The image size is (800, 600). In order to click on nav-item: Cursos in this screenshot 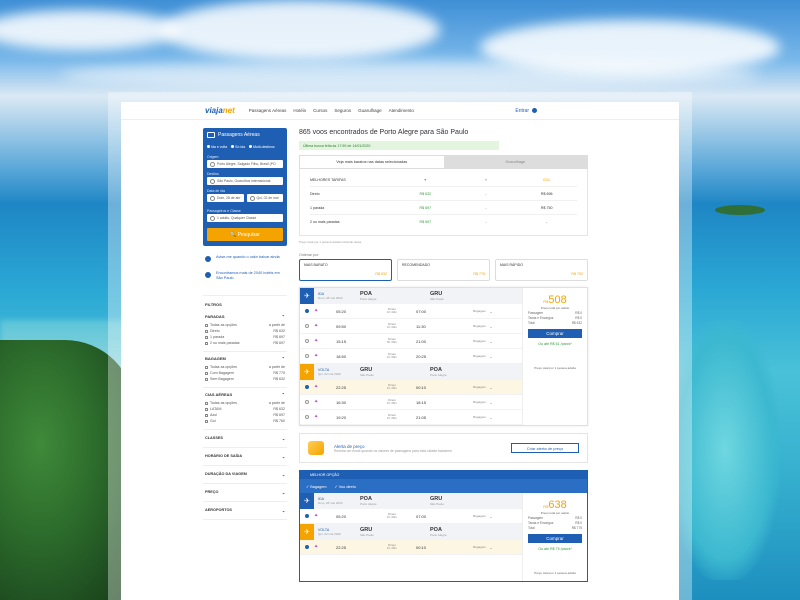, I will do `click(320, 110)`.